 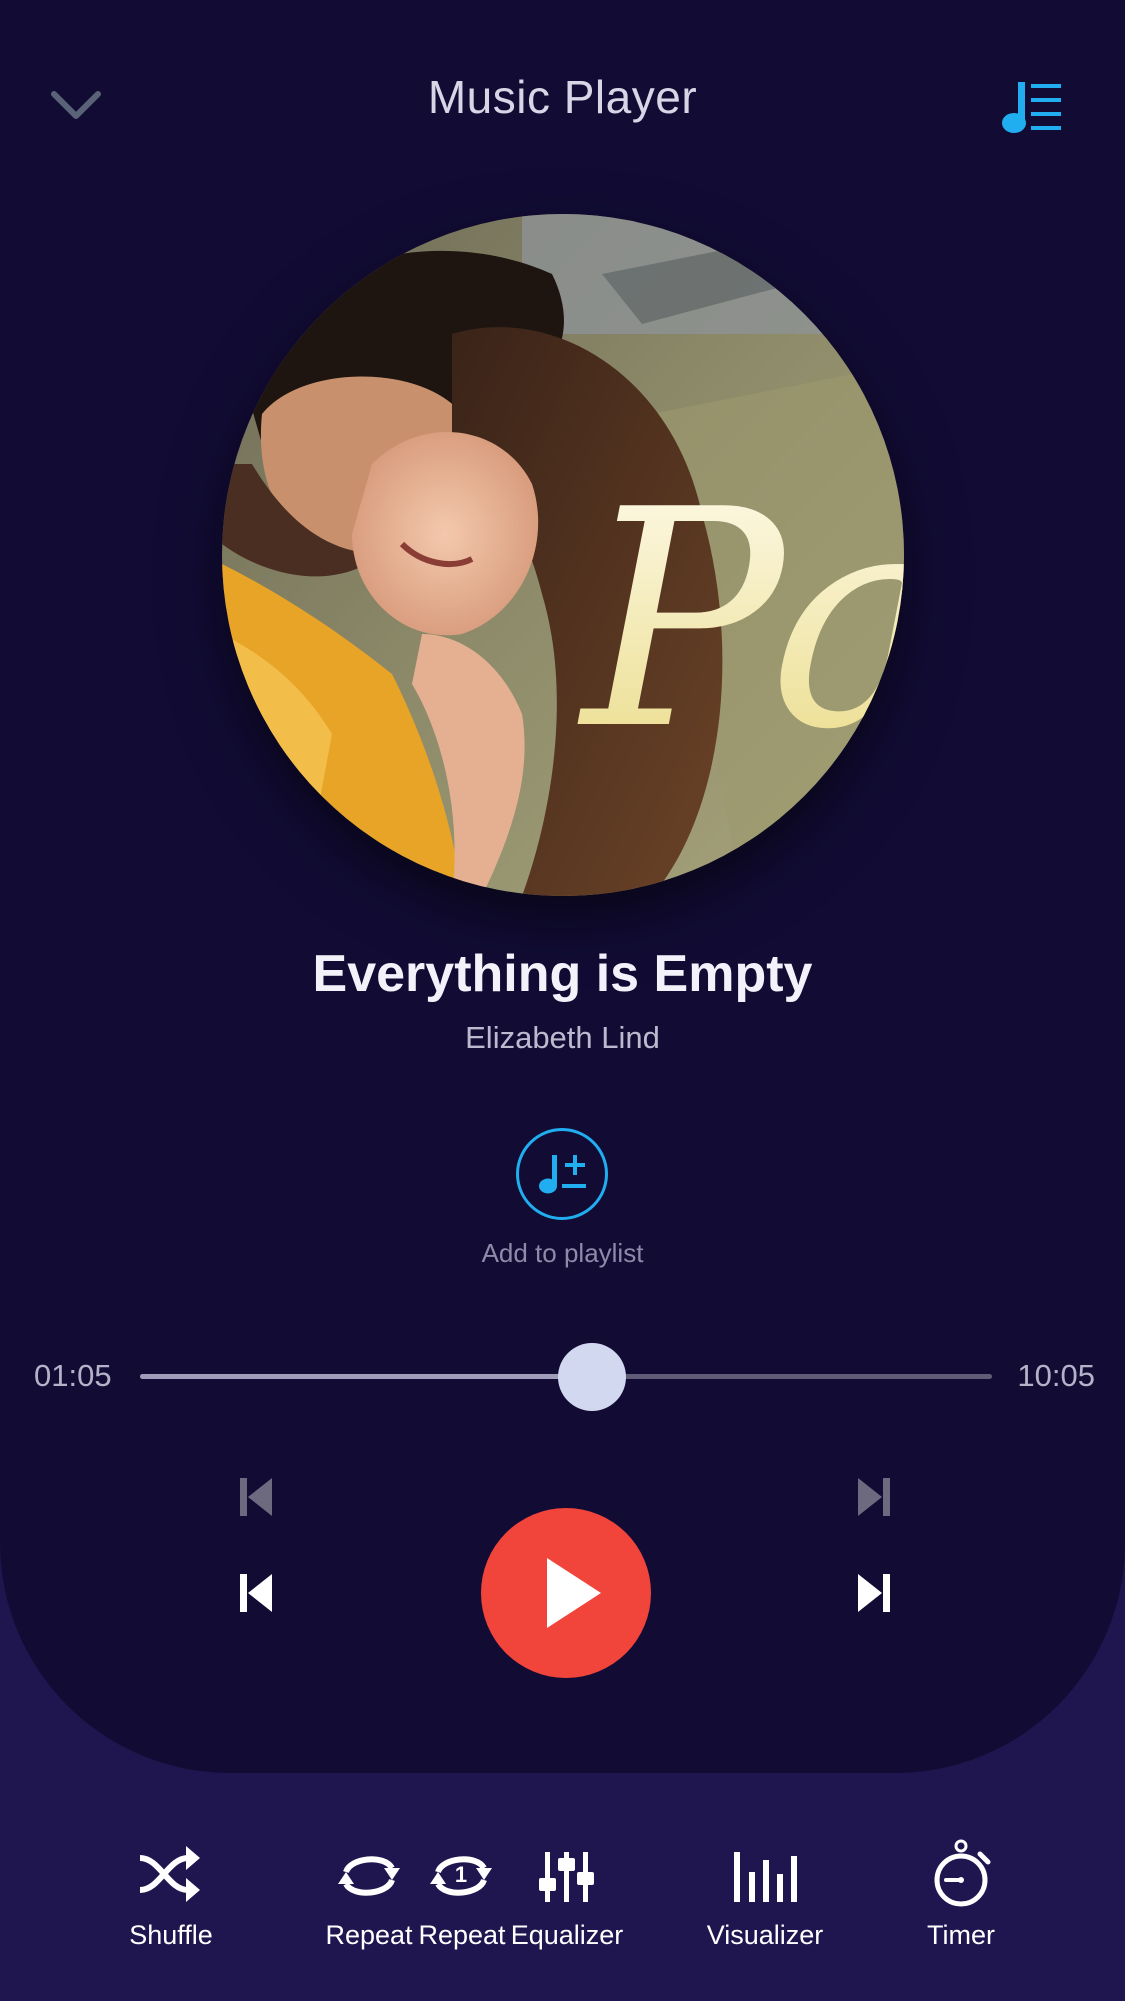 What do you see at coordinates (369, 1935) in the screenshot?
I see `repeat-label: Repeat` at bounding box center [369, 1935].